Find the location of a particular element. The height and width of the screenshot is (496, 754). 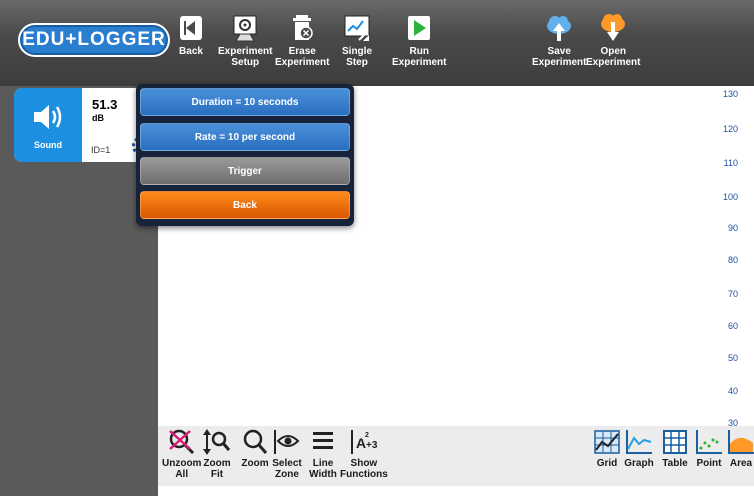

line-graph-icon is located at coordinates (639, 442).